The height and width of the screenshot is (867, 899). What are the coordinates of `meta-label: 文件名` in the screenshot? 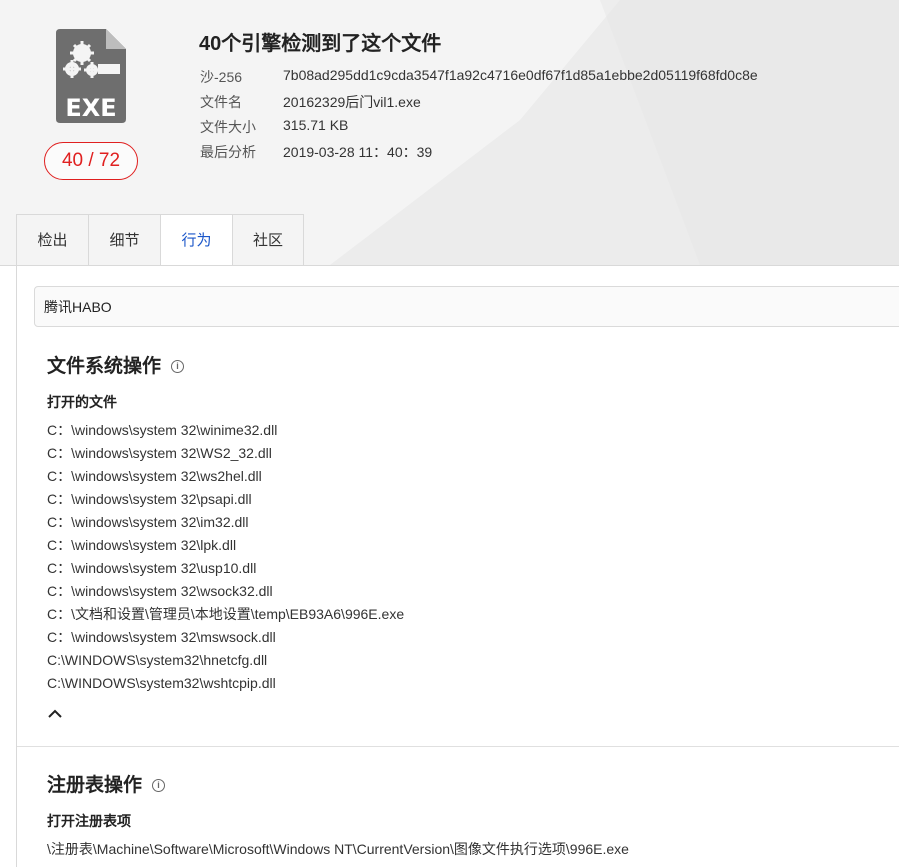 It's located at (221, 102).